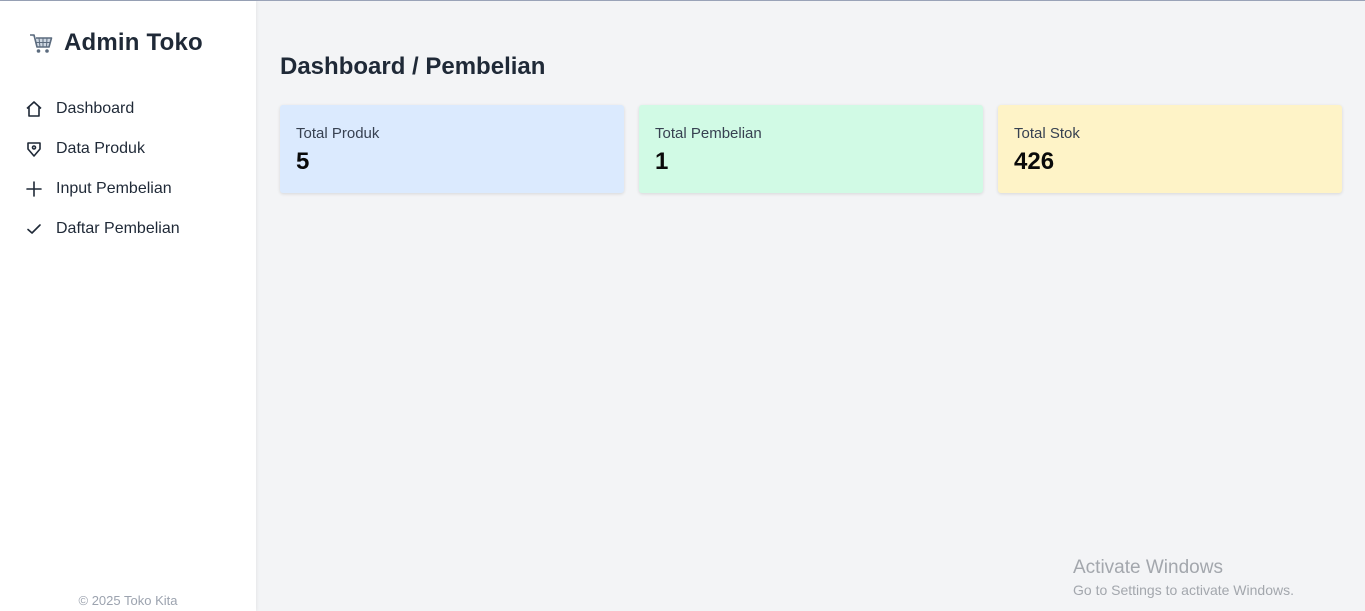 The width and height of the screenshot is (1365, 611). Describe the element at coordinates (413, 66) in the screenshot. I see `page-title: Dashboard / Pembelian` at that location.